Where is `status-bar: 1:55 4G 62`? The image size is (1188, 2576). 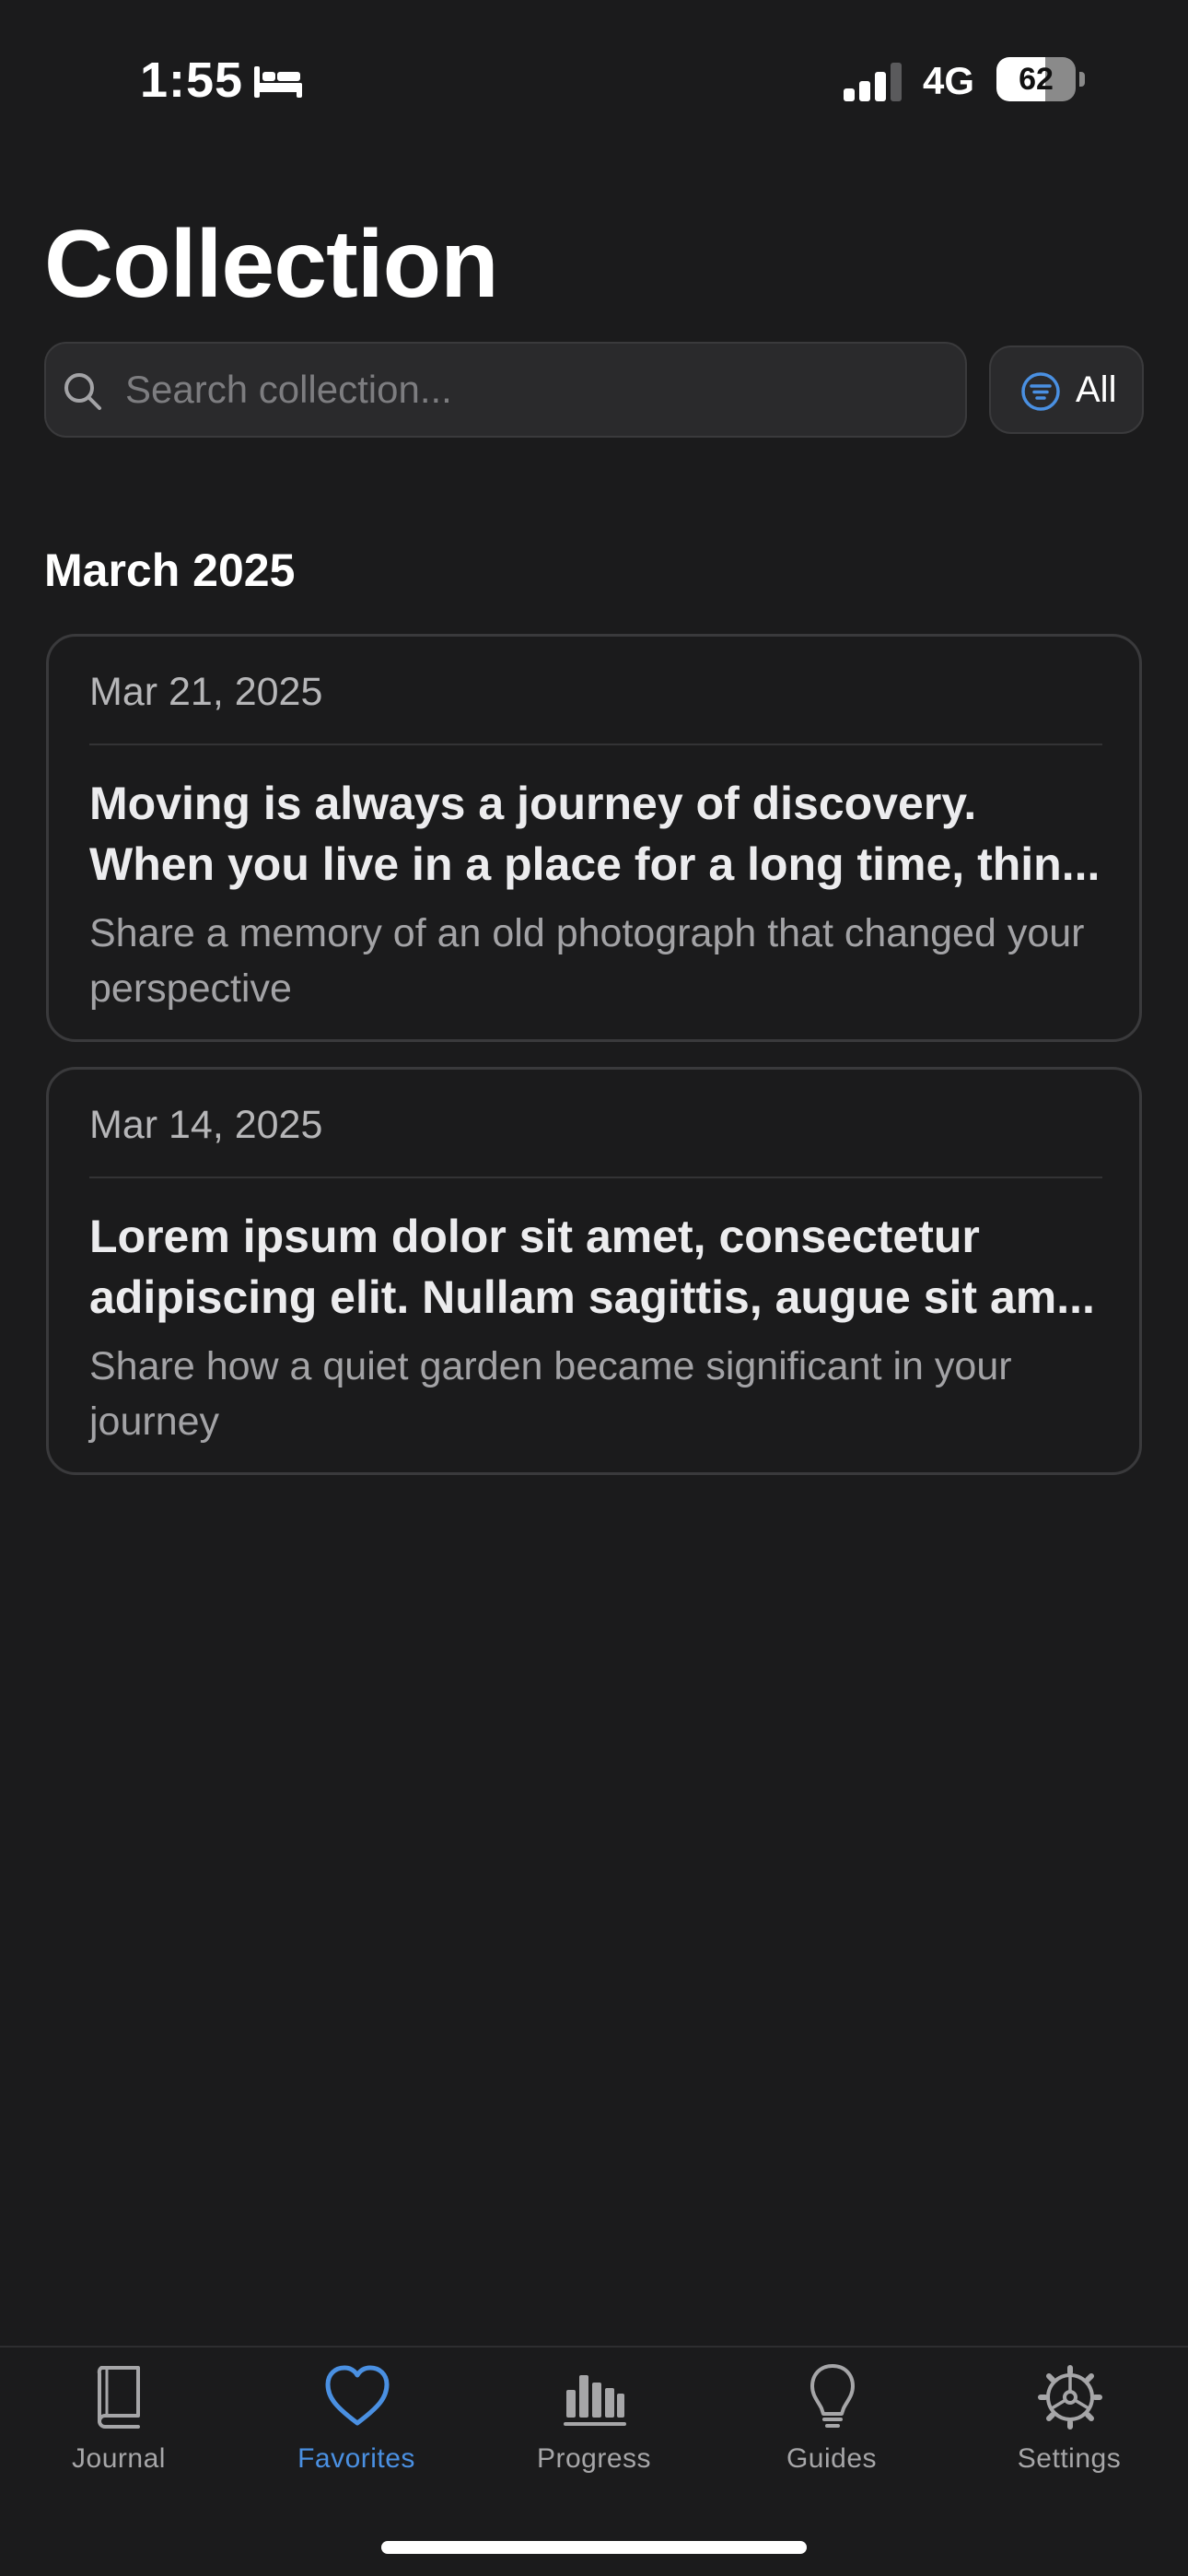 status-bar: 1:55 4G 62 is located at coordinates (594, 83).